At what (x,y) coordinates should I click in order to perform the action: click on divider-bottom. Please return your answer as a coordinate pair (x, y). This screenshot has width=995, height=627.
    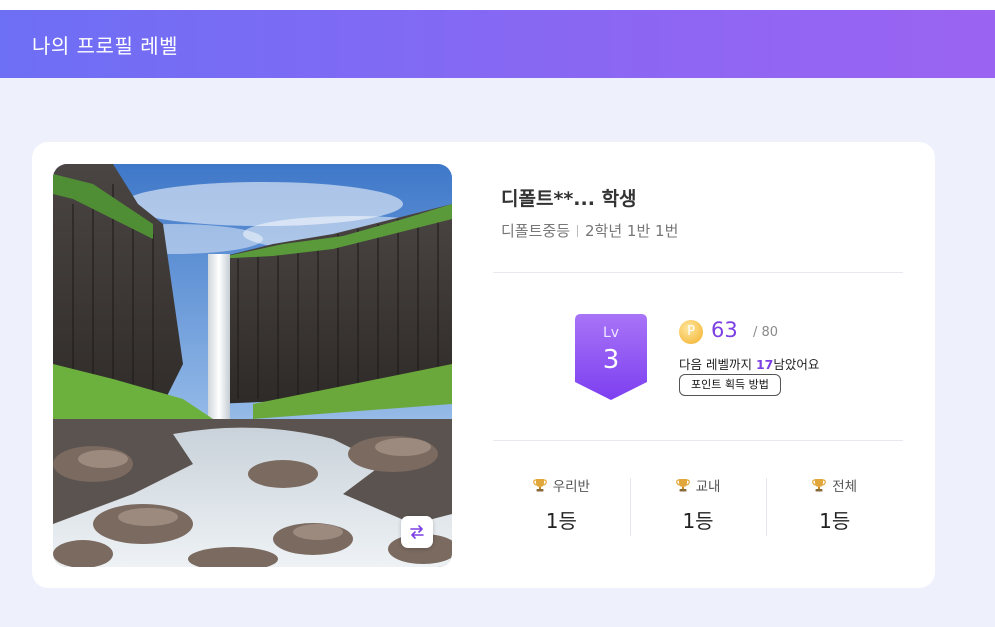
    Looking at the image, I should click on (698, 440).